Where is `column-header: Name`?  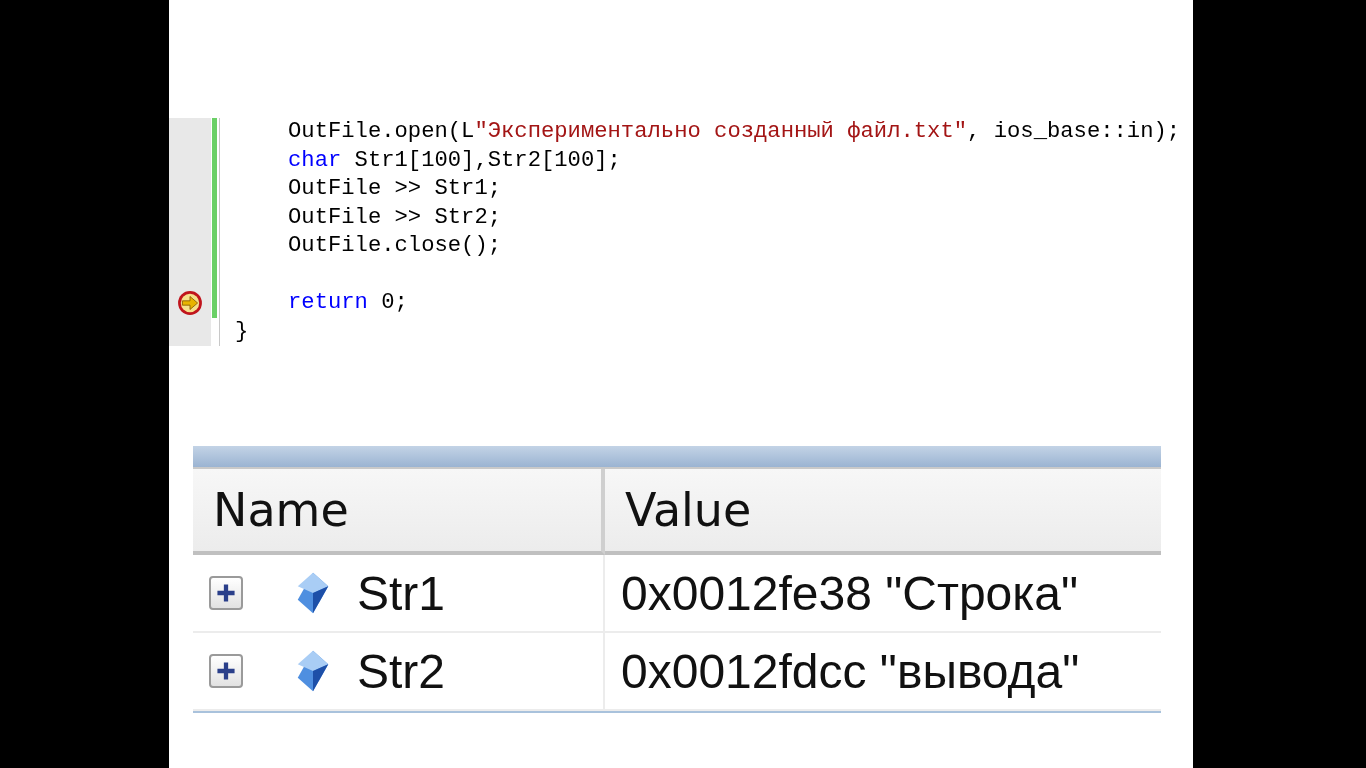 column-header: Name is located at coordinates (399, 512).